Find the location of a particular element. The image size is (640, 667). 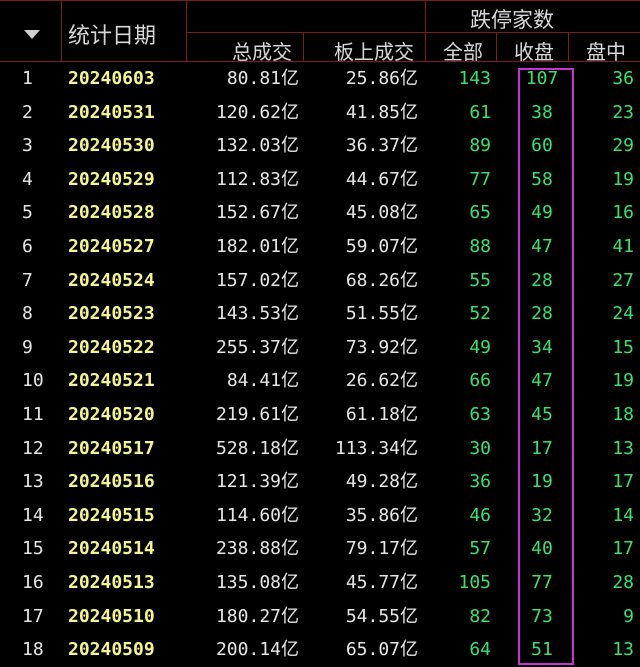

row-total-turnover: 135.08亿 is located at coordinates (237, 583).